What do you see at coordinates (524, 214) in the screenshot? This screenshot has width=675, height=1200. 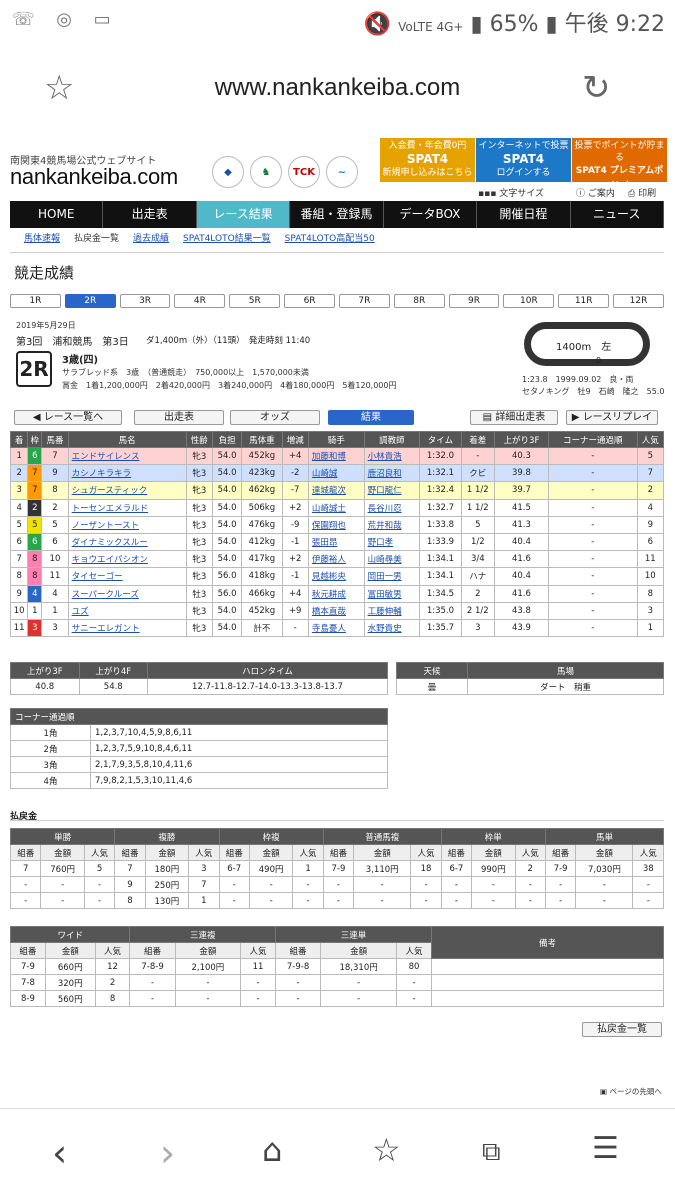 I see `nav-schedule: 開催日程` at bounding box center [524, 214].